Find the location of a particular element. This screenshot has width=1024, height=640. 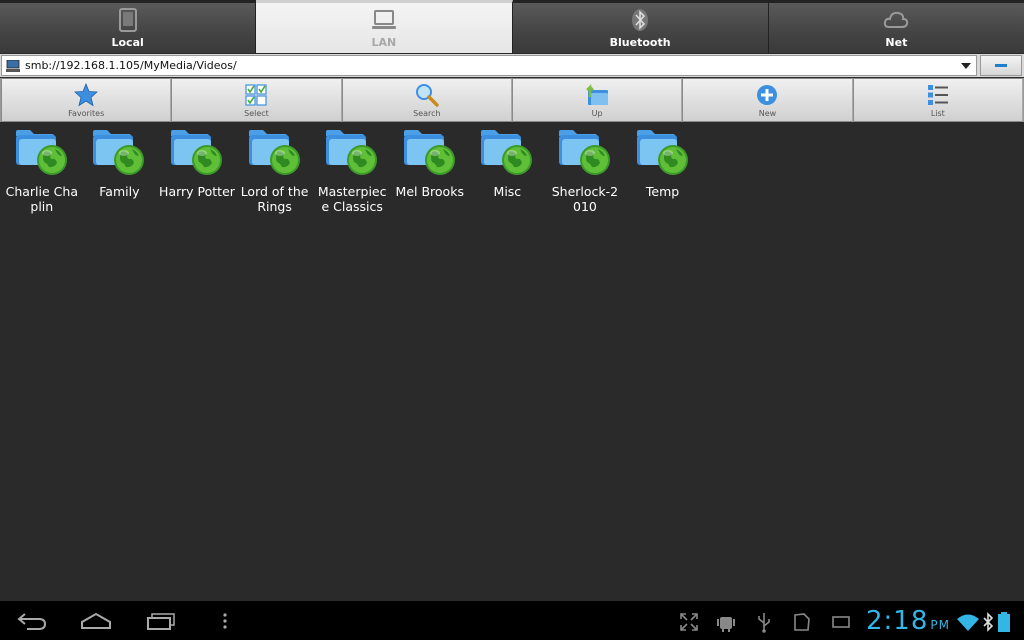

clock-time: 2:18 is located at coordinates (897, 621).